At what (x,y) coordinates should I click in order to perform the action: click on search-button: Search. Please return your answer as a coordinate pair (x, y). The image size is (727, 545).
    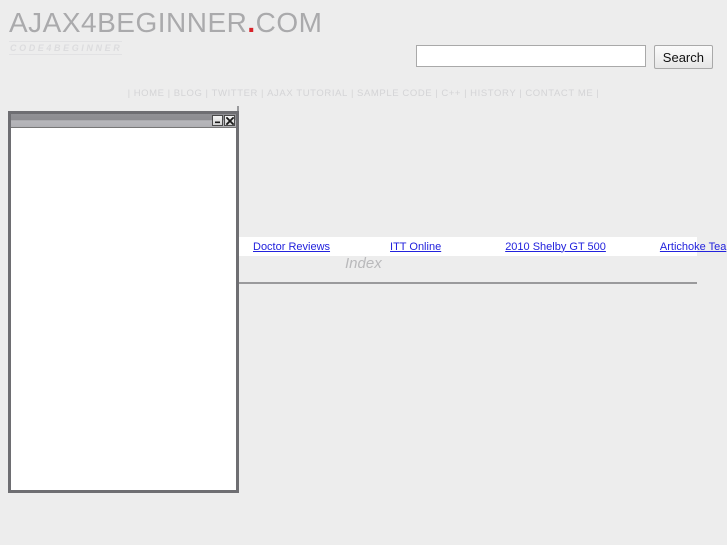
    Looking at the image, I should click on (683, 57).